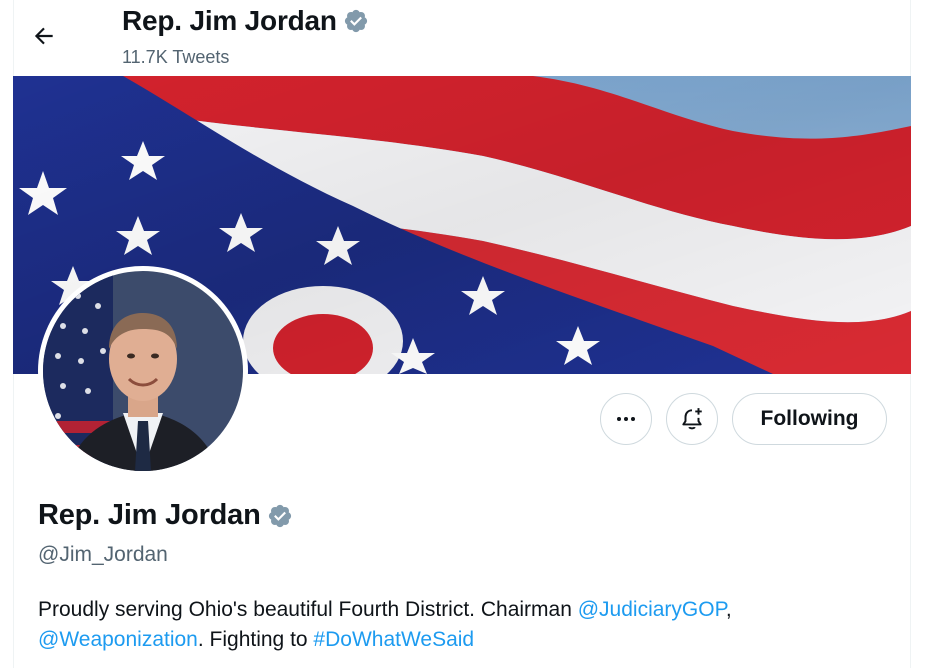 This screenshot has height=668, width=932. I want to click on header-title: Rep. Jim Jordan, so click(245, 21).